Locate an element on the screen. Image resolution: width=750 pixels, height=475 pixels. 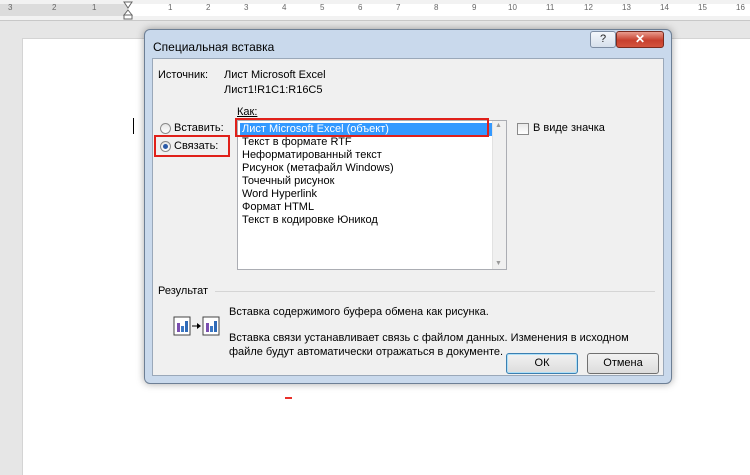
help-button: ? is located at coordinates (603, 39).